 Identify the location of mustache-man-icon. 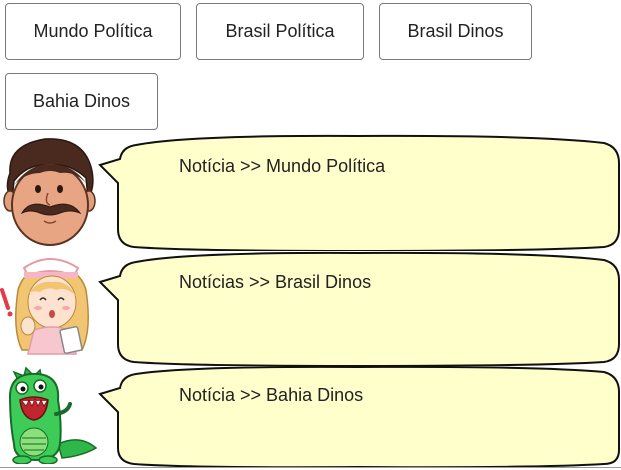
(49, 192).